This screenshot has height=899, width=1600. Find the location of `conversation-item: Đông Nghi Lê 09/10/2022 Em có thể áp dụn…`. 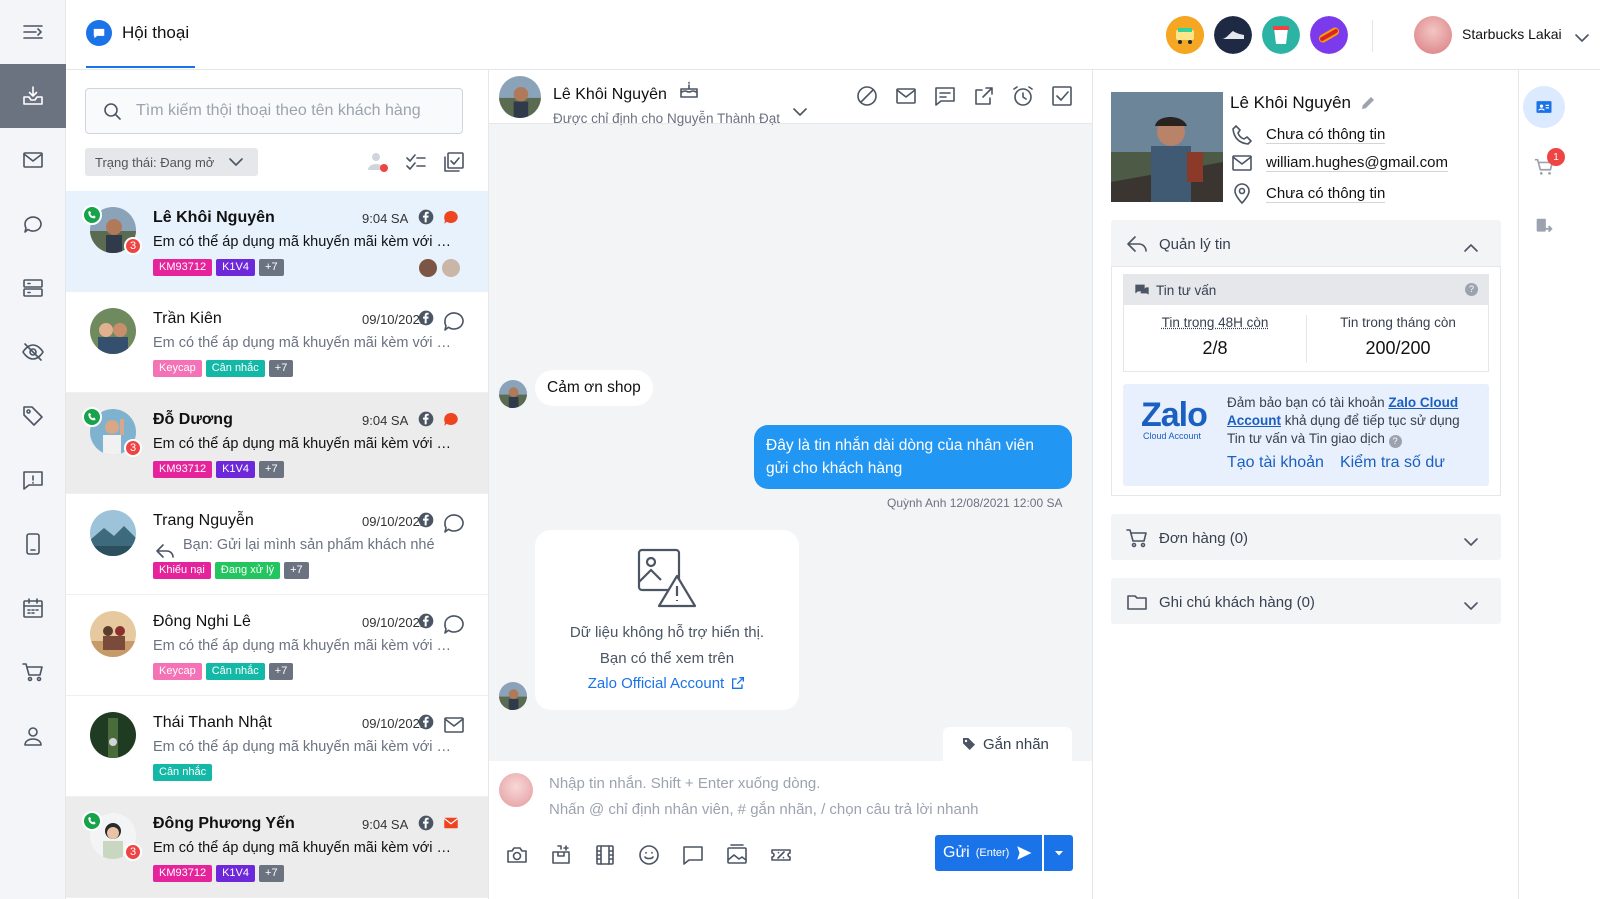

conversation-item: Đông Nghi Lê 09/10/2022 Em có thể áp dụn… is located at coordinates (277, 645).